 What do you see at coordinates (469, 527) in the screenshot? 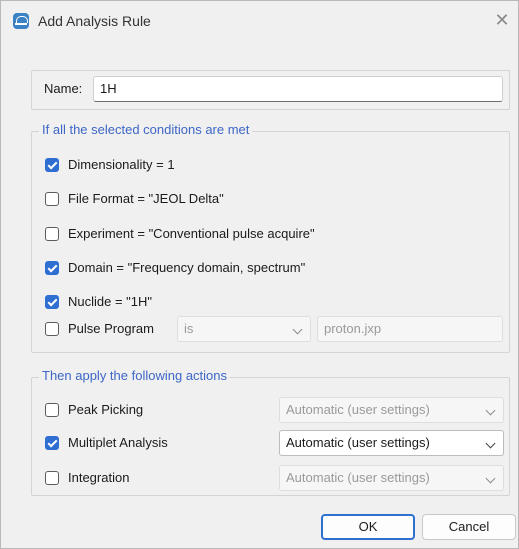
I see `cancel-button: Cancel` at bounding box center [469, 527].